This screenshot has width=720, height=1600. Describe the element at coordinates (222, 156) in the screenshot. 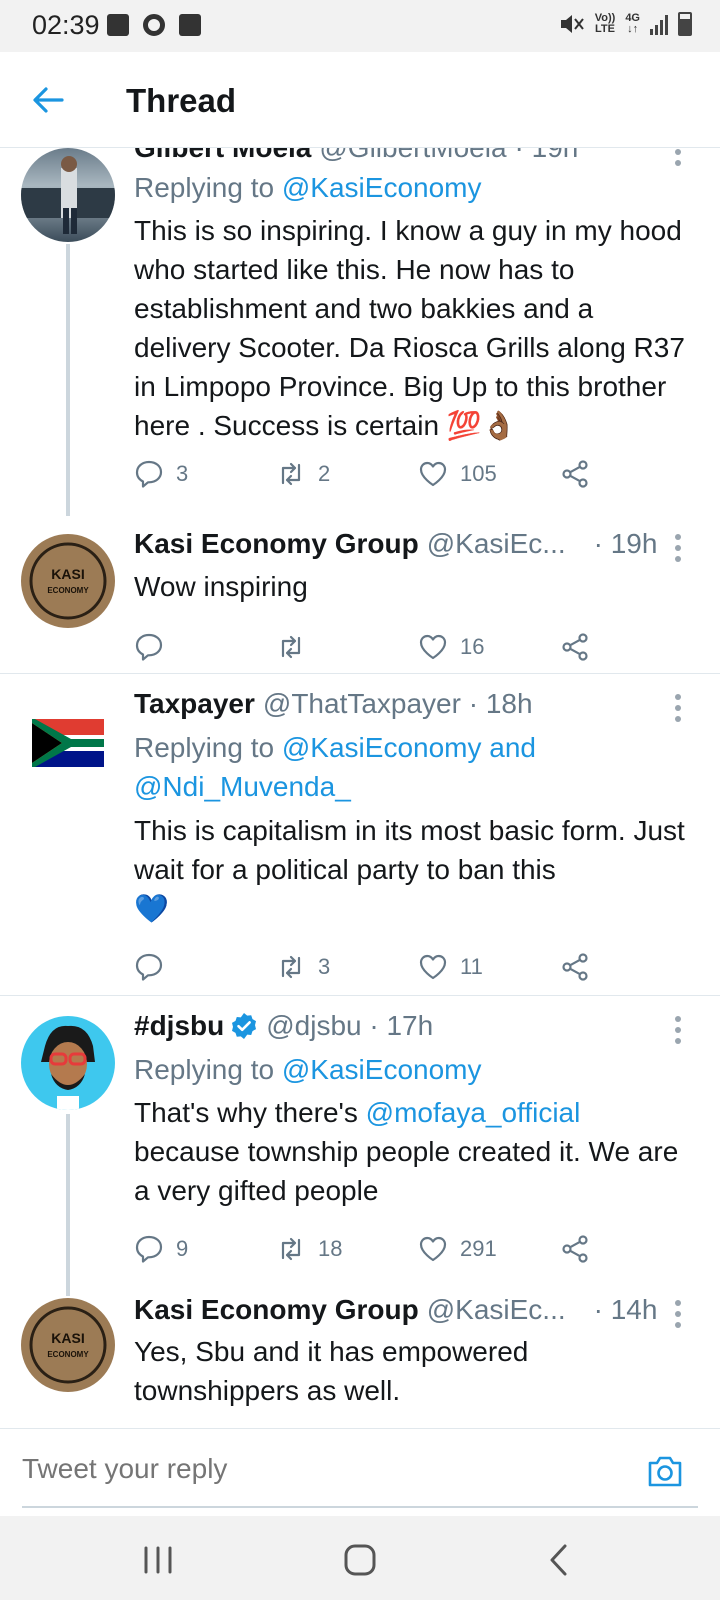

I see `author-name: Gilbert Moela` at that location.